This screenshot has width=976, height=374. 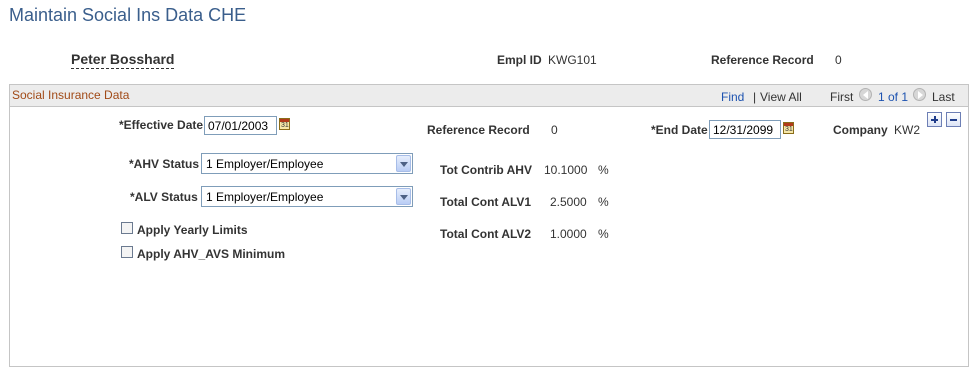 What do you see at coordinates (192, 230) in the screenshot?
I see `apply-yearly-limits-label: Apply Yearly Limits` at bounding box center [192, 230].